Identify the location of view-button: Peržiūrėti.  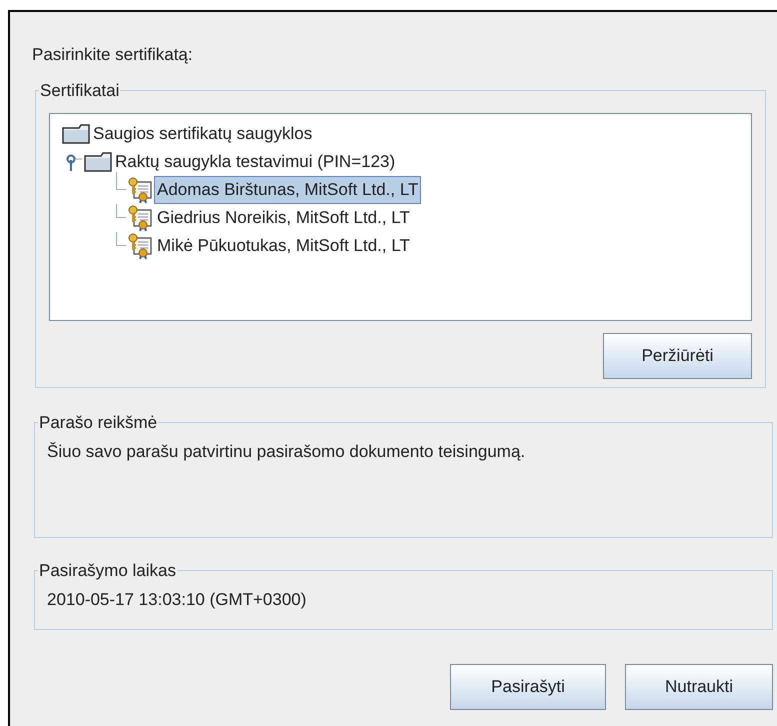
(677, 356).